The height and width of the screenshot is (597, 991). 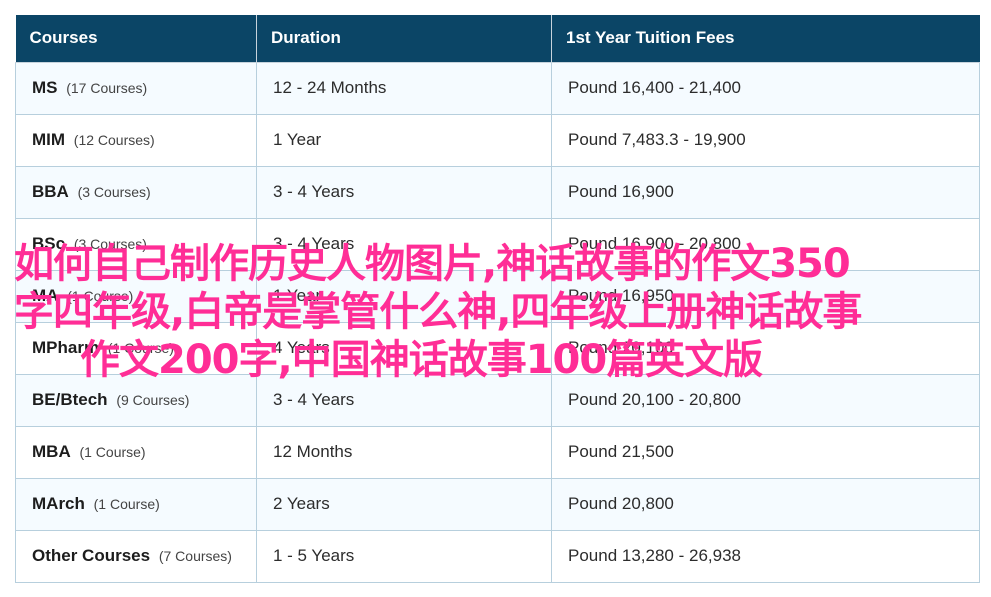 I want to click on course-cell: MArch (1 Course), so click(x=136, y=504).